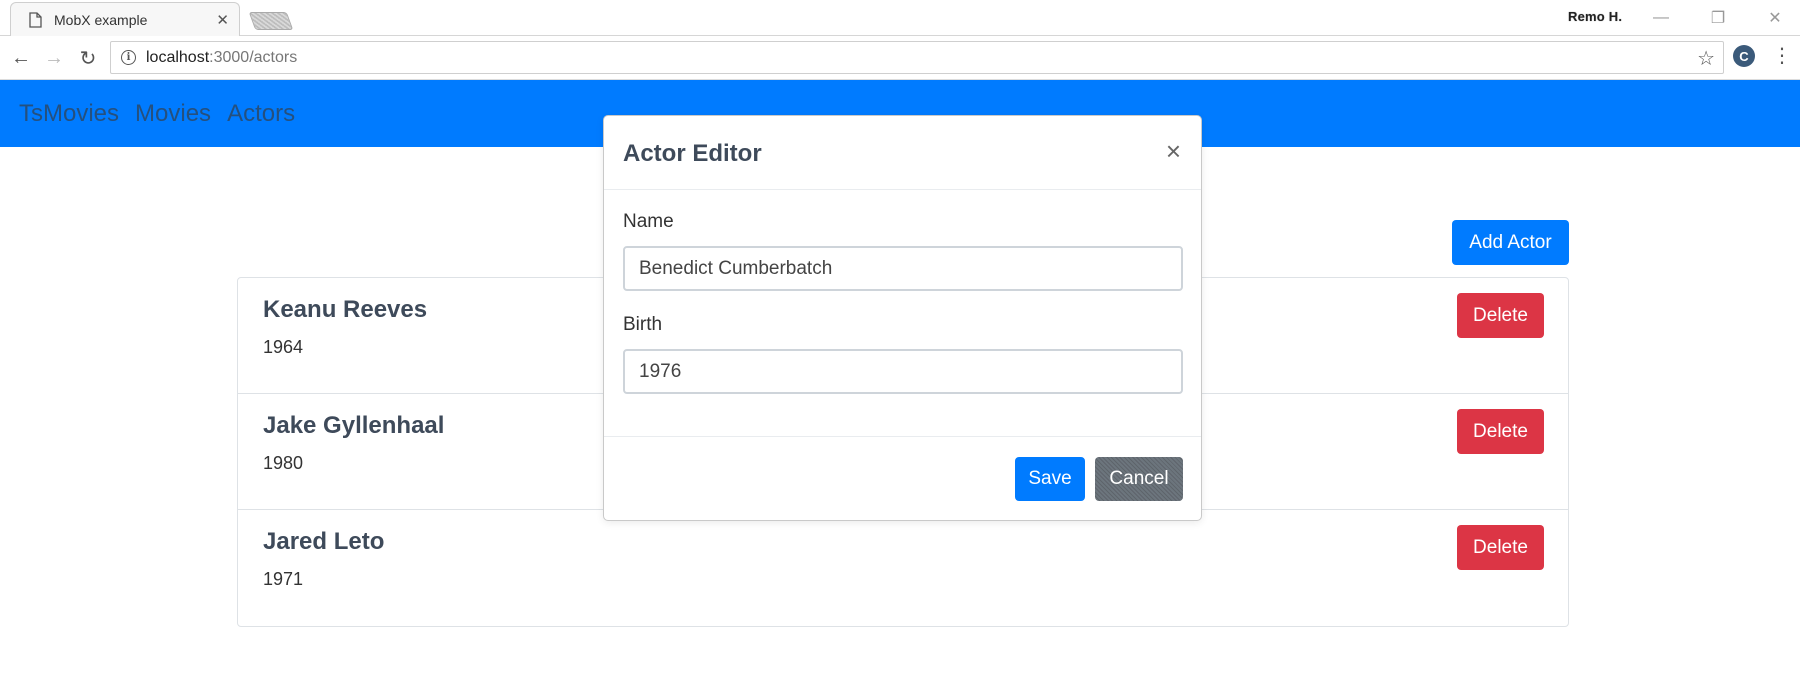 Image resolution: width=1800 pixels, height=681 pixels. Describe the element at coordinates (128, 57) in the screenshot. I see `info-icon: i` at that location.